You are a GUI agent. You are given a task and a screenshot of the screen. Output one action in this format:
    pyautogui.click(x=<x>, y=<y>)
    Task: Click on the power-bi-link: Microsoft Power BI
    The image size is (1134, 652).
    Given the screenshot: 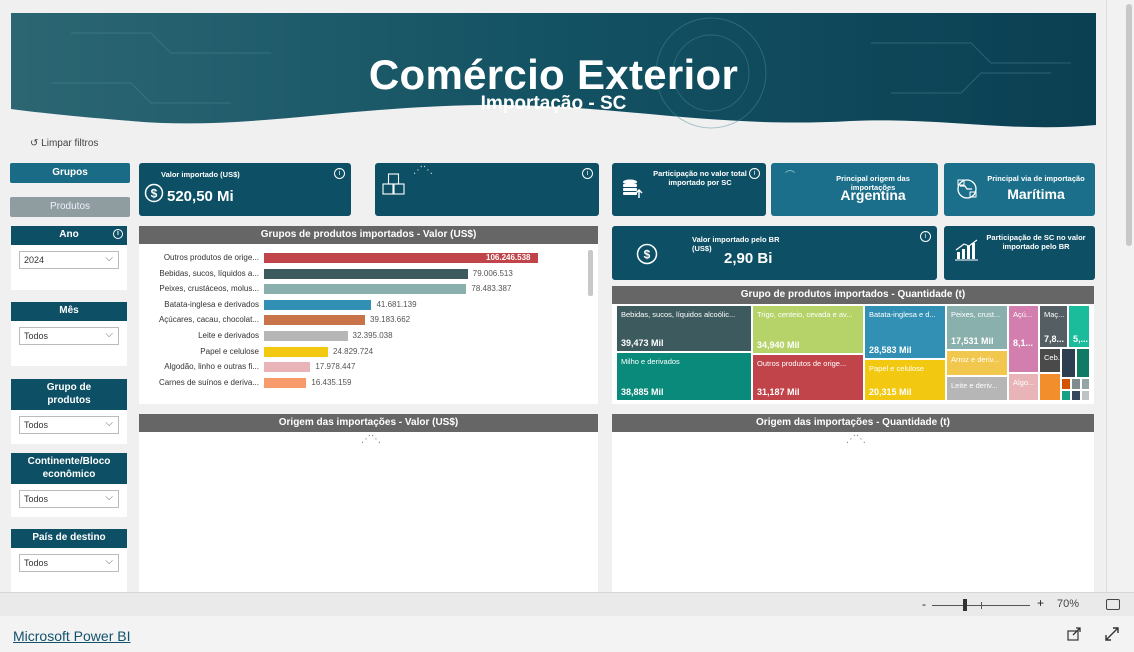 What is the action you would take?
    pyautogui.click(x=71, y=636)
    